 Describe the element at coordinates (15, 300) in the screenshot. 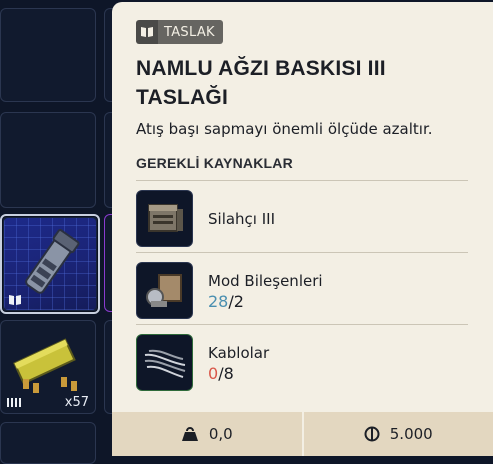

I see `blueprint-badge-icon` at that location.